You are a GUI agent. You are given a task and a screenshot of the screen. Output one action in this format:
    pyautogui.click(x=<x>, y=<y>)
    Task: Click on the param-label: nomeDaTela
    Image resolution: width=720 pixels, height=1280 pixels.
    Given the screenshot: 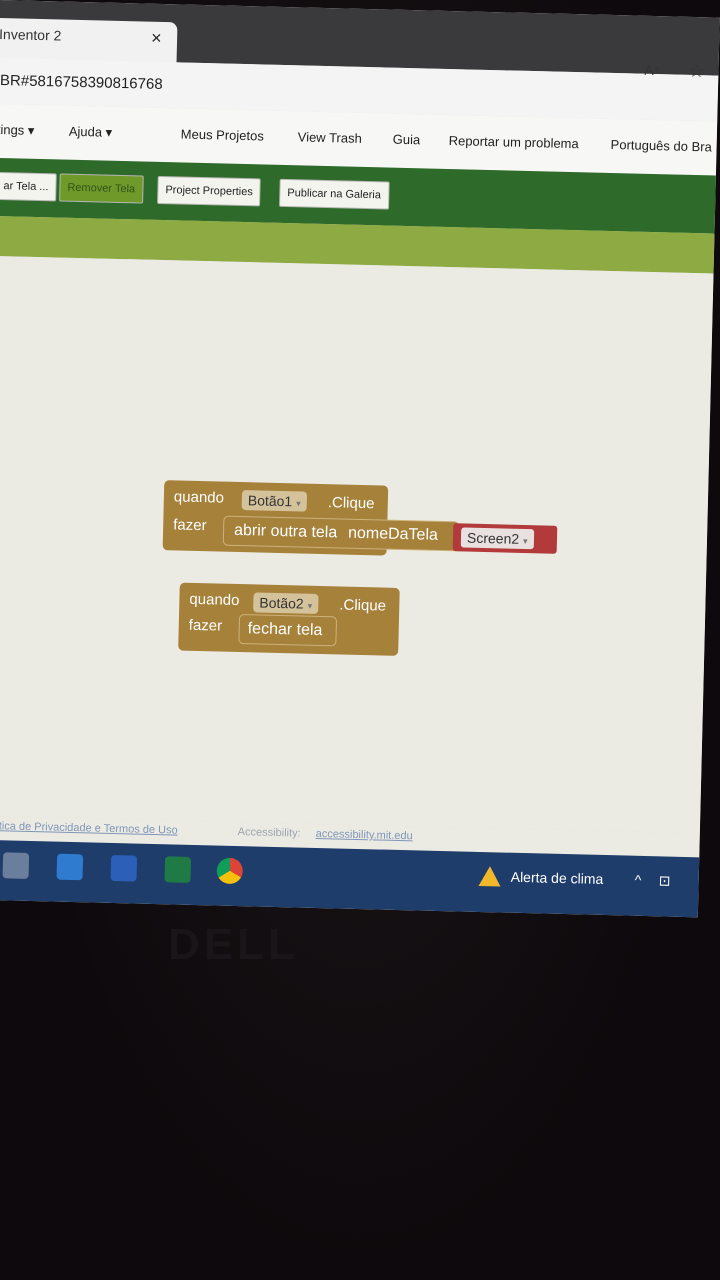 What is the action you would take?
    pyautogui.click(x=393, y=534)
    